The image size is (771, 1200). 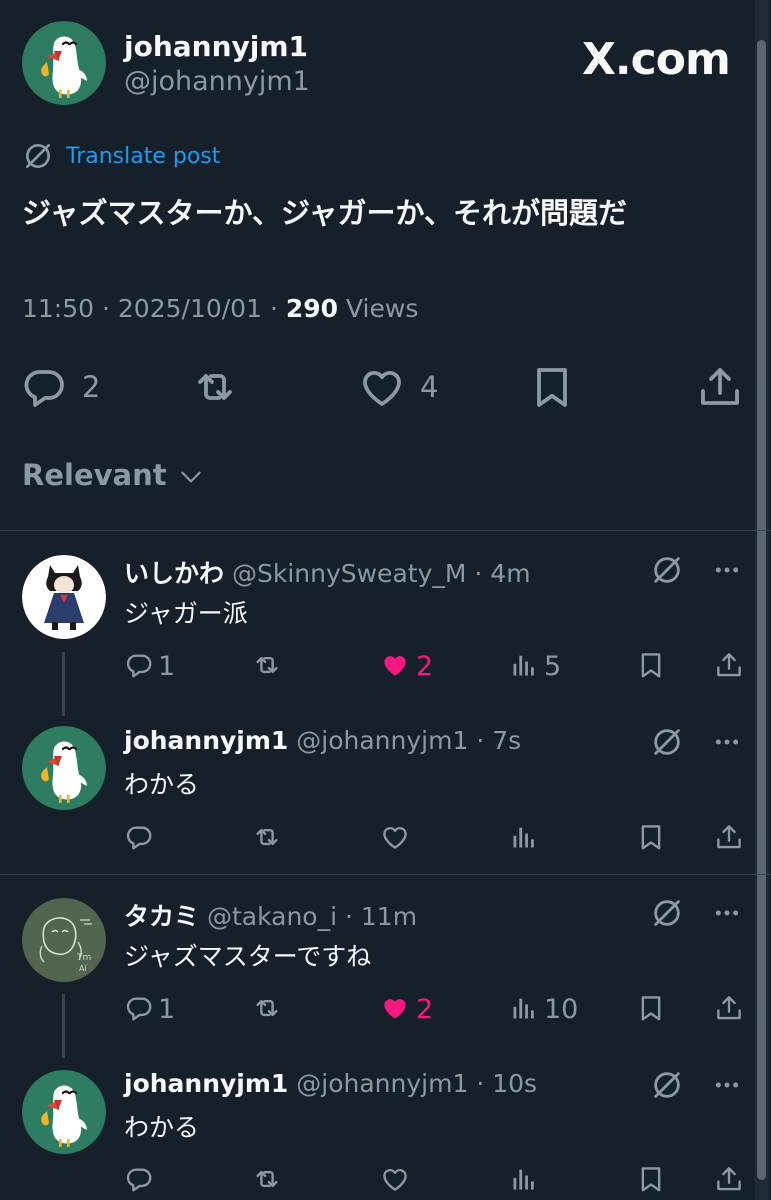 I want to click on view-count: 5, so click(x=553, y=666).